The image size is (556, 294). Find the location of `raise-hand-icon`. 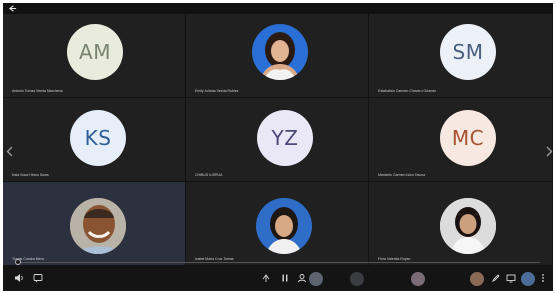

raise-hand-icon is located at coordinates (266, 279).